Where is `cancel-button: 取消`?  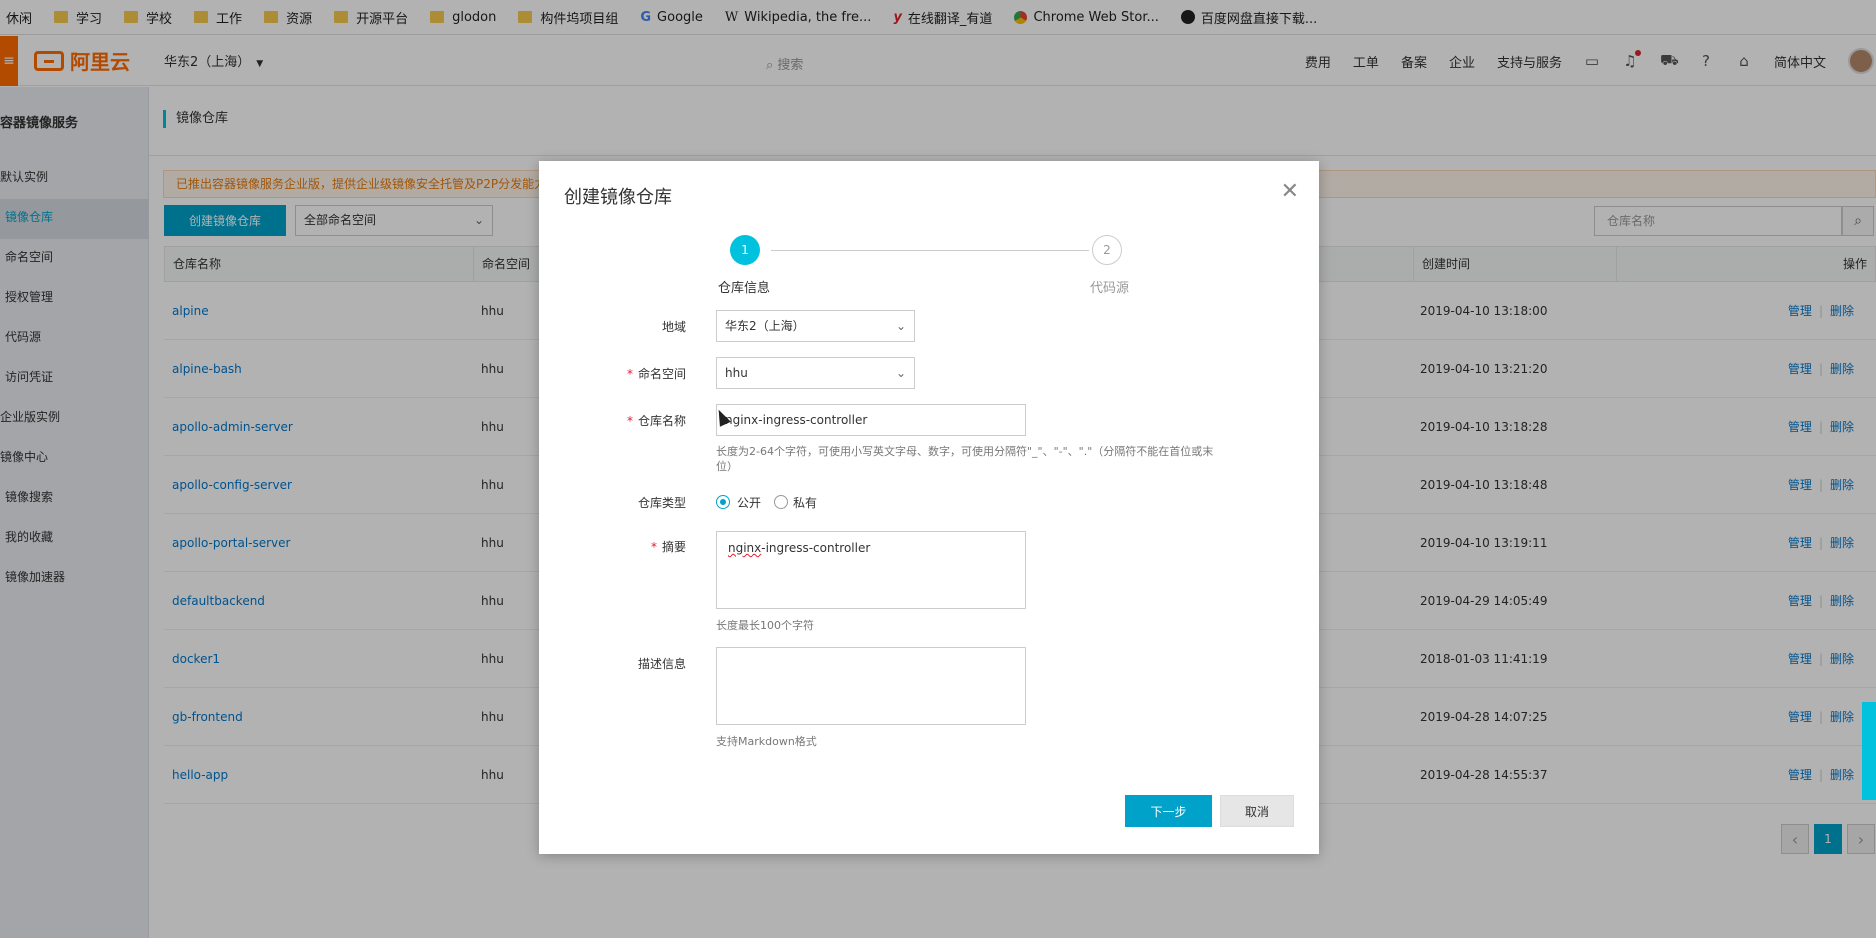
cancel-button: 取消 is located at coordinates (1257, 811).